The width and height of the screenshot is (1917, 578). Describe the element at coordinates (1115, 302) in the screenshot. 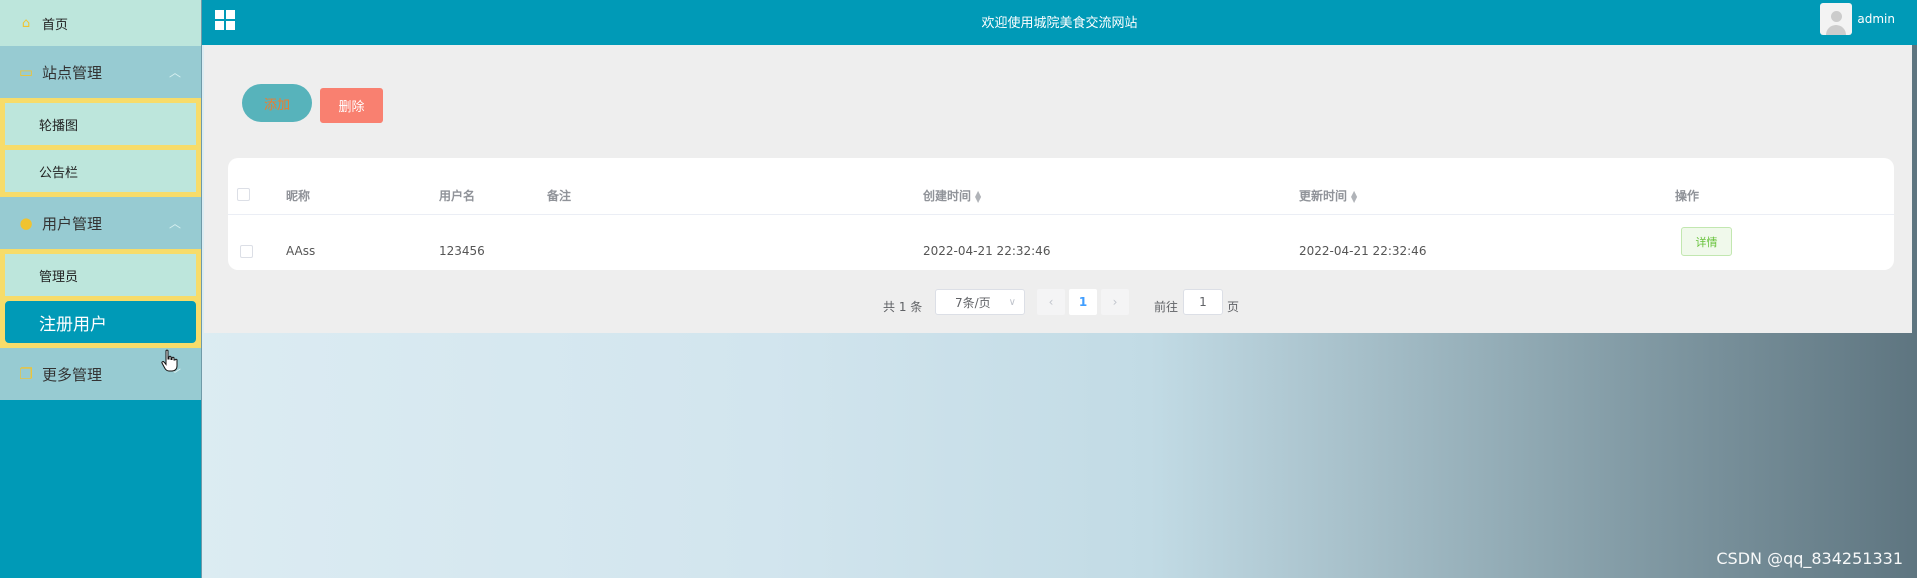

I see `next-page-button: ›` at that location.